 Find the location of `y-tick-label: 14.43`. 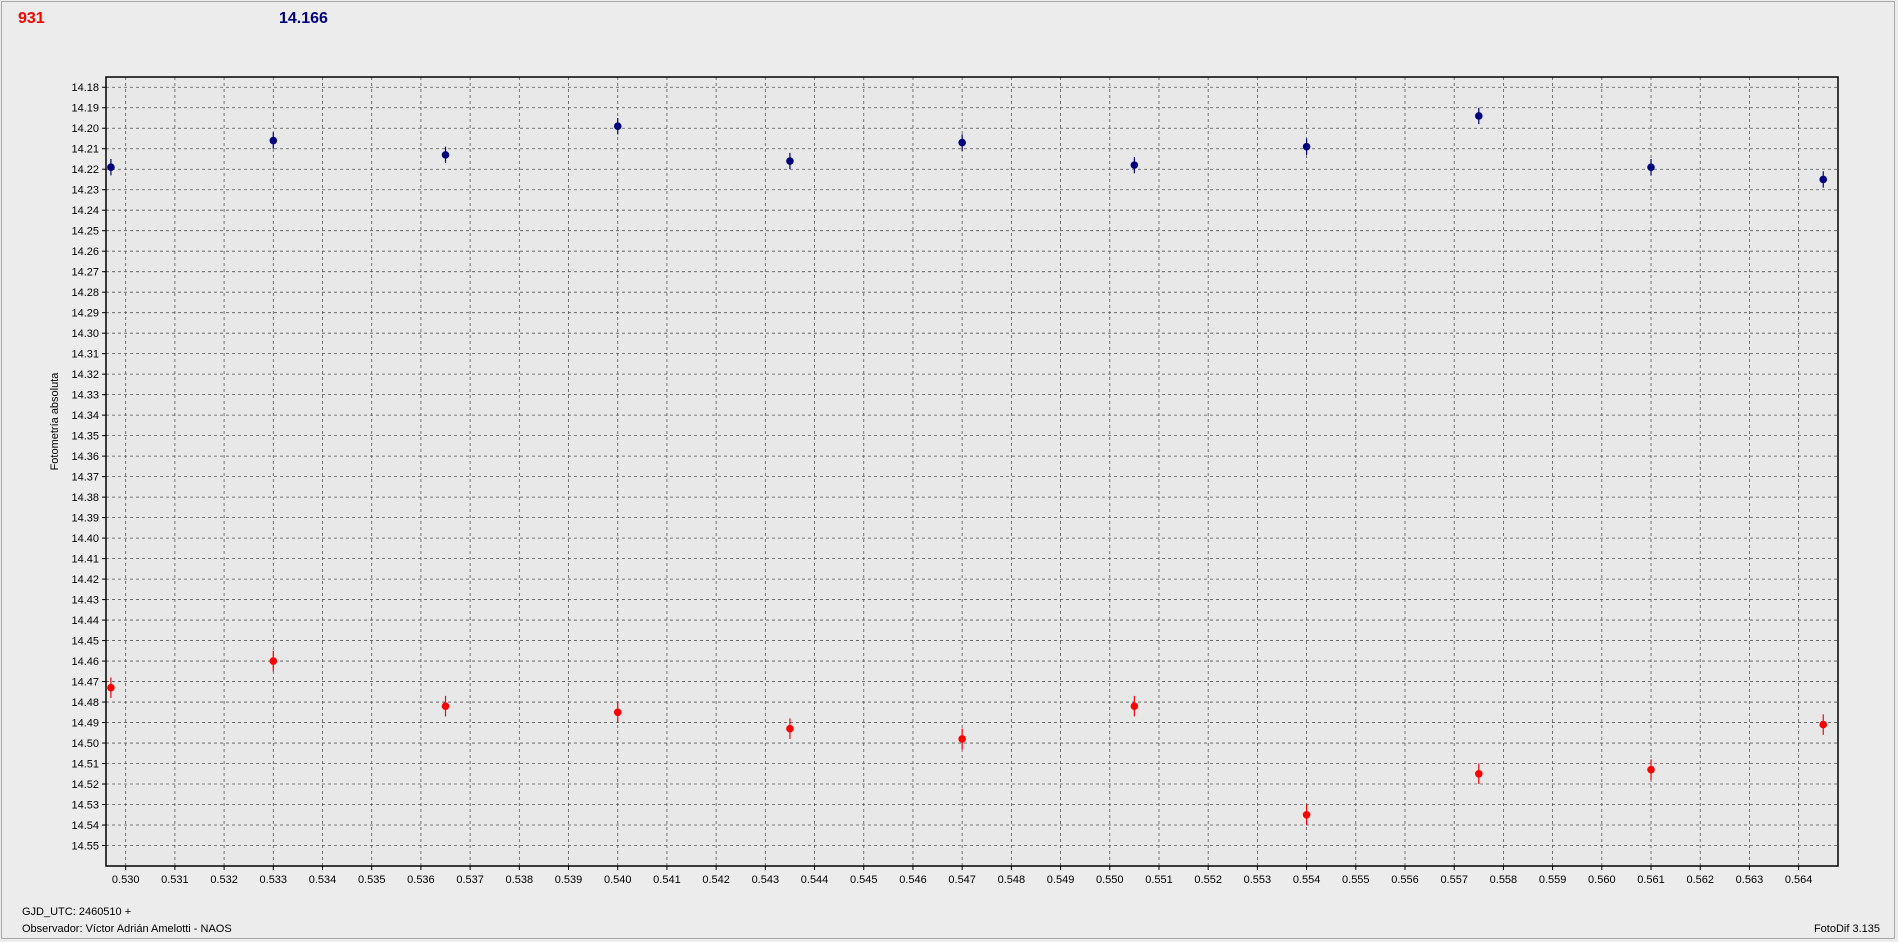

y-tick-label: 14.43 is located at coordinates (85, 601).